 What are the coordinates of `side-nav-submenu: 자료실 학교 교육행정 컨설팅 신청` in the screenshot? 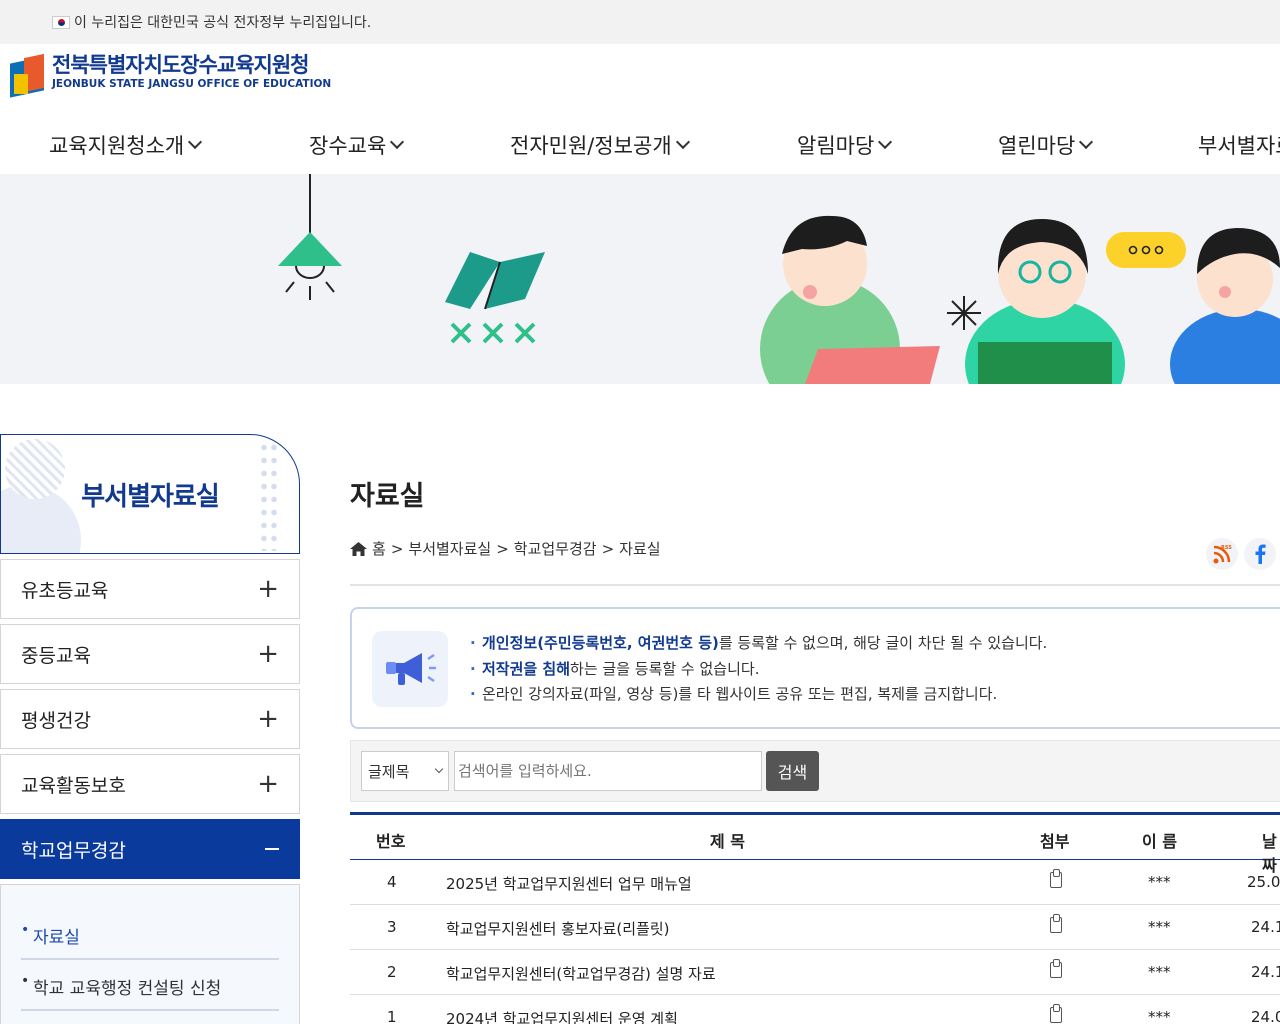 It's located at (150, 954).